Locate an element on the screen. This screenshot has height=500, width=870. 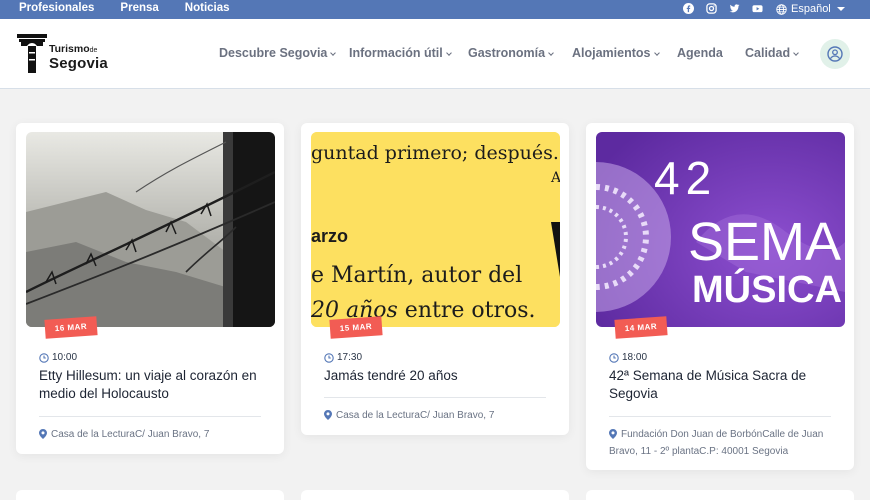
event-title: Jamás tendré 20 años is located at coordinates (439, 376).